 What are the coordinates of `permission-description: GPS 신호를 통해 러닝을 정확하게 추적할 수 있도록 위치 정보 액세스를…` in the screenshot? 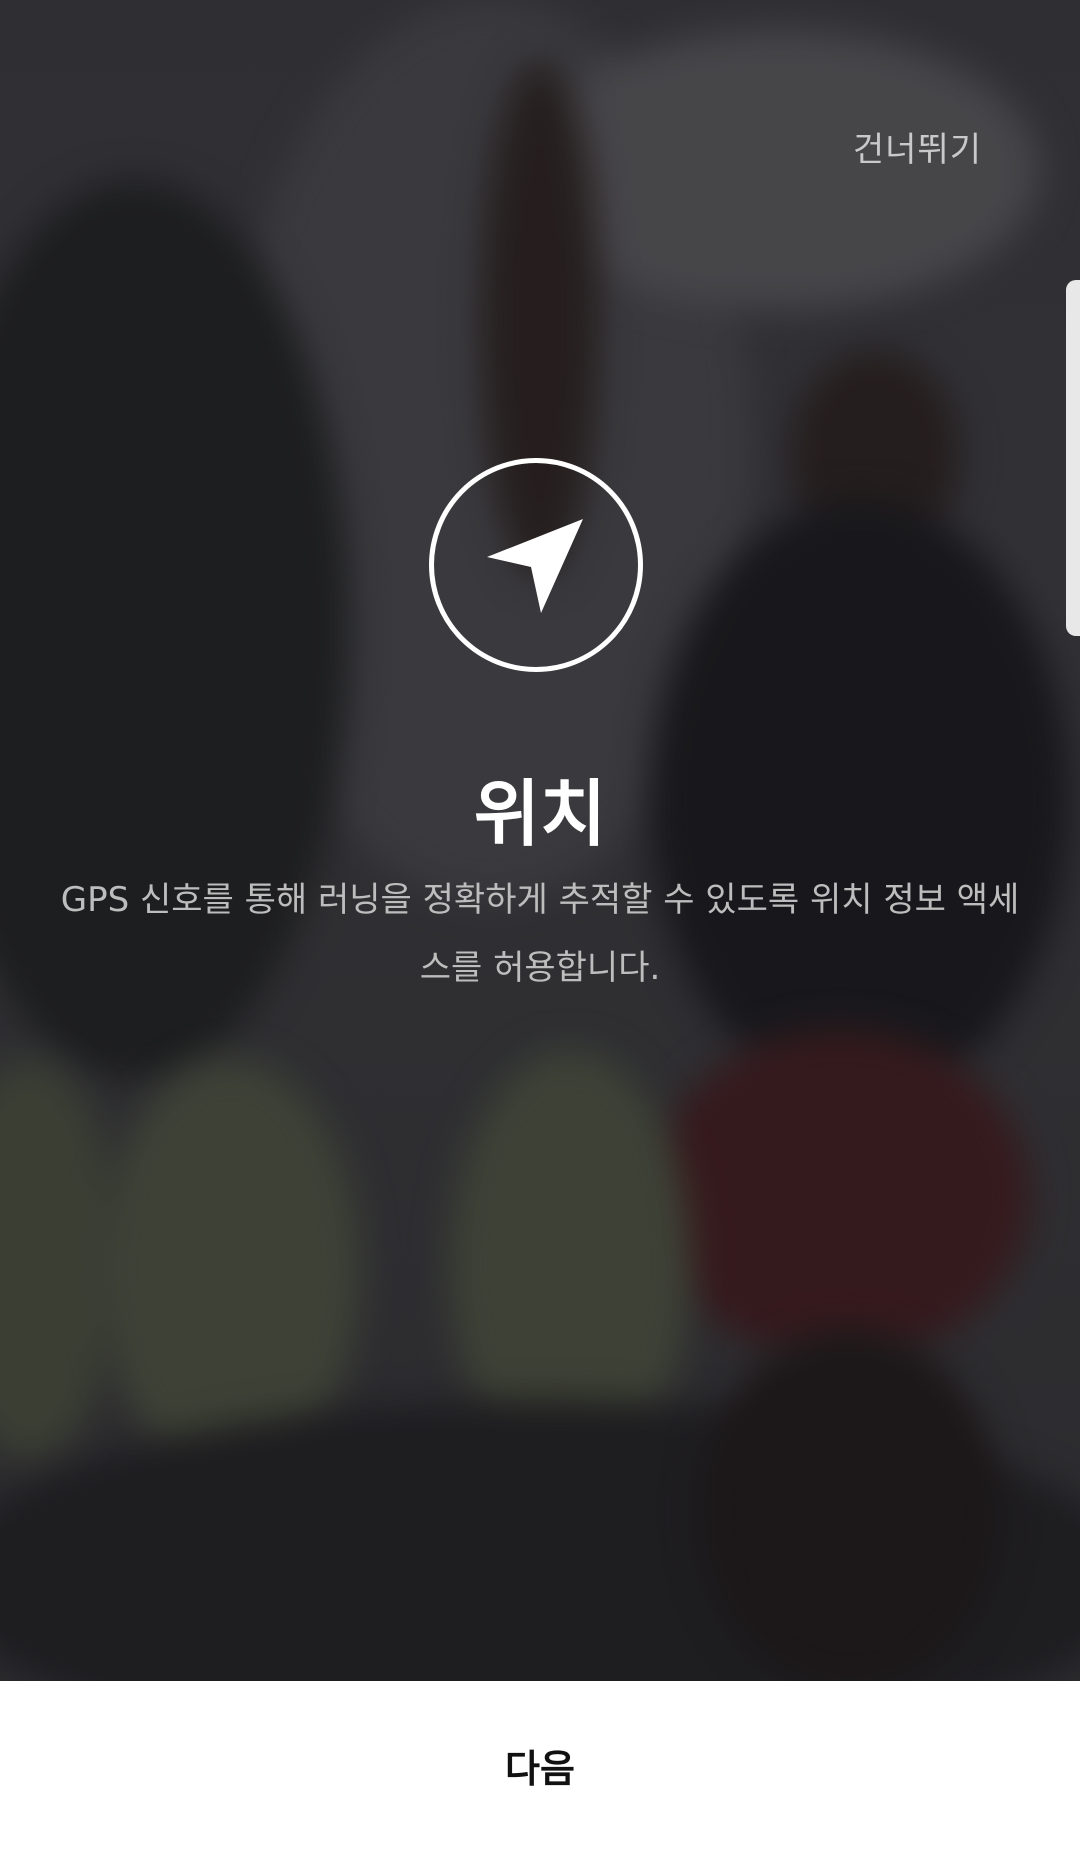 It's located at (540, 934).